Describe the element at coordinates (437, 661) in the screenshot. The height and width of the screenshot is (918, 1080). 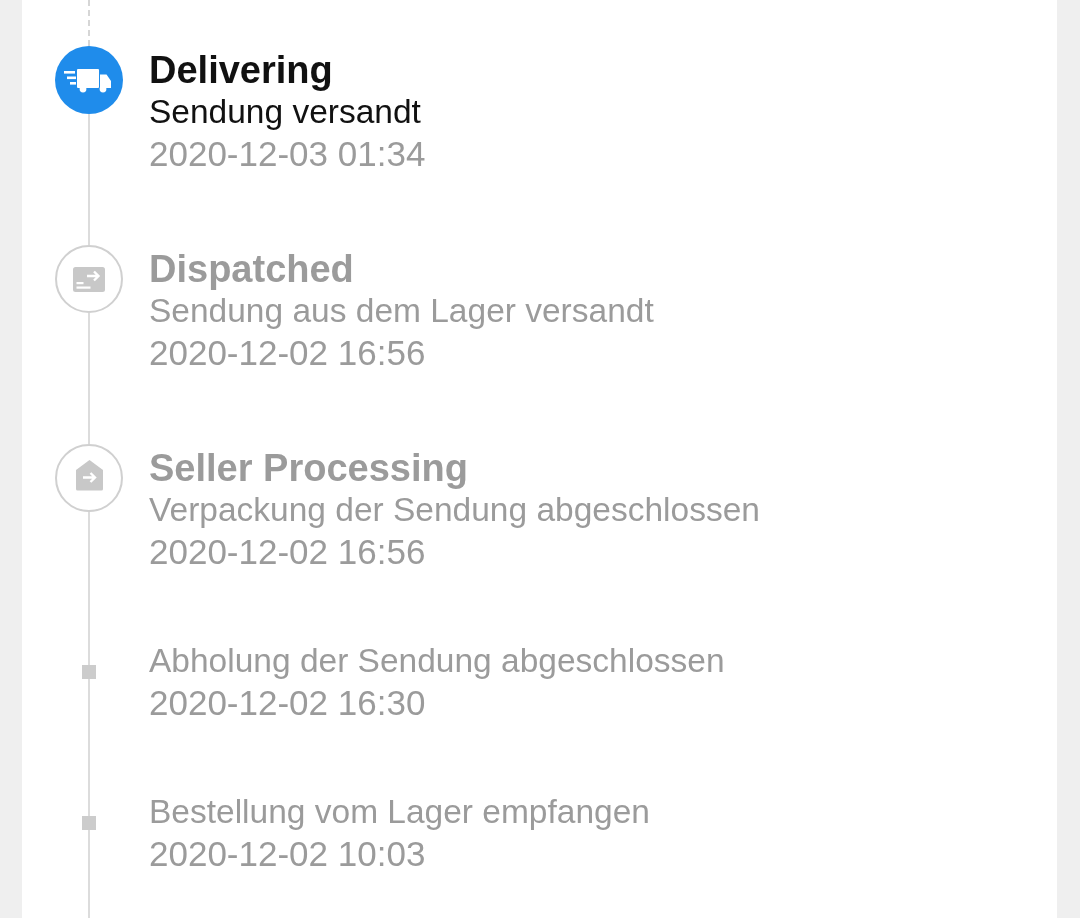
I see `status-description: Abholung der Sendung abgeschlossen` at that location.